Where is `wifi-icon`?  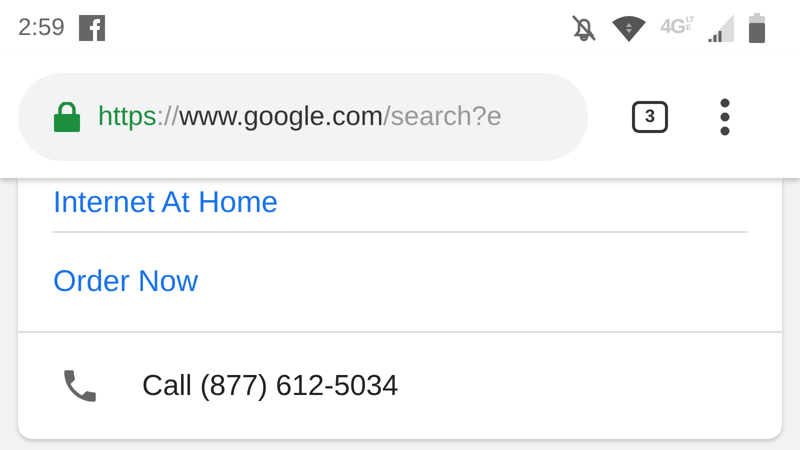
wifi-icon is located at coordinates (629, 28).